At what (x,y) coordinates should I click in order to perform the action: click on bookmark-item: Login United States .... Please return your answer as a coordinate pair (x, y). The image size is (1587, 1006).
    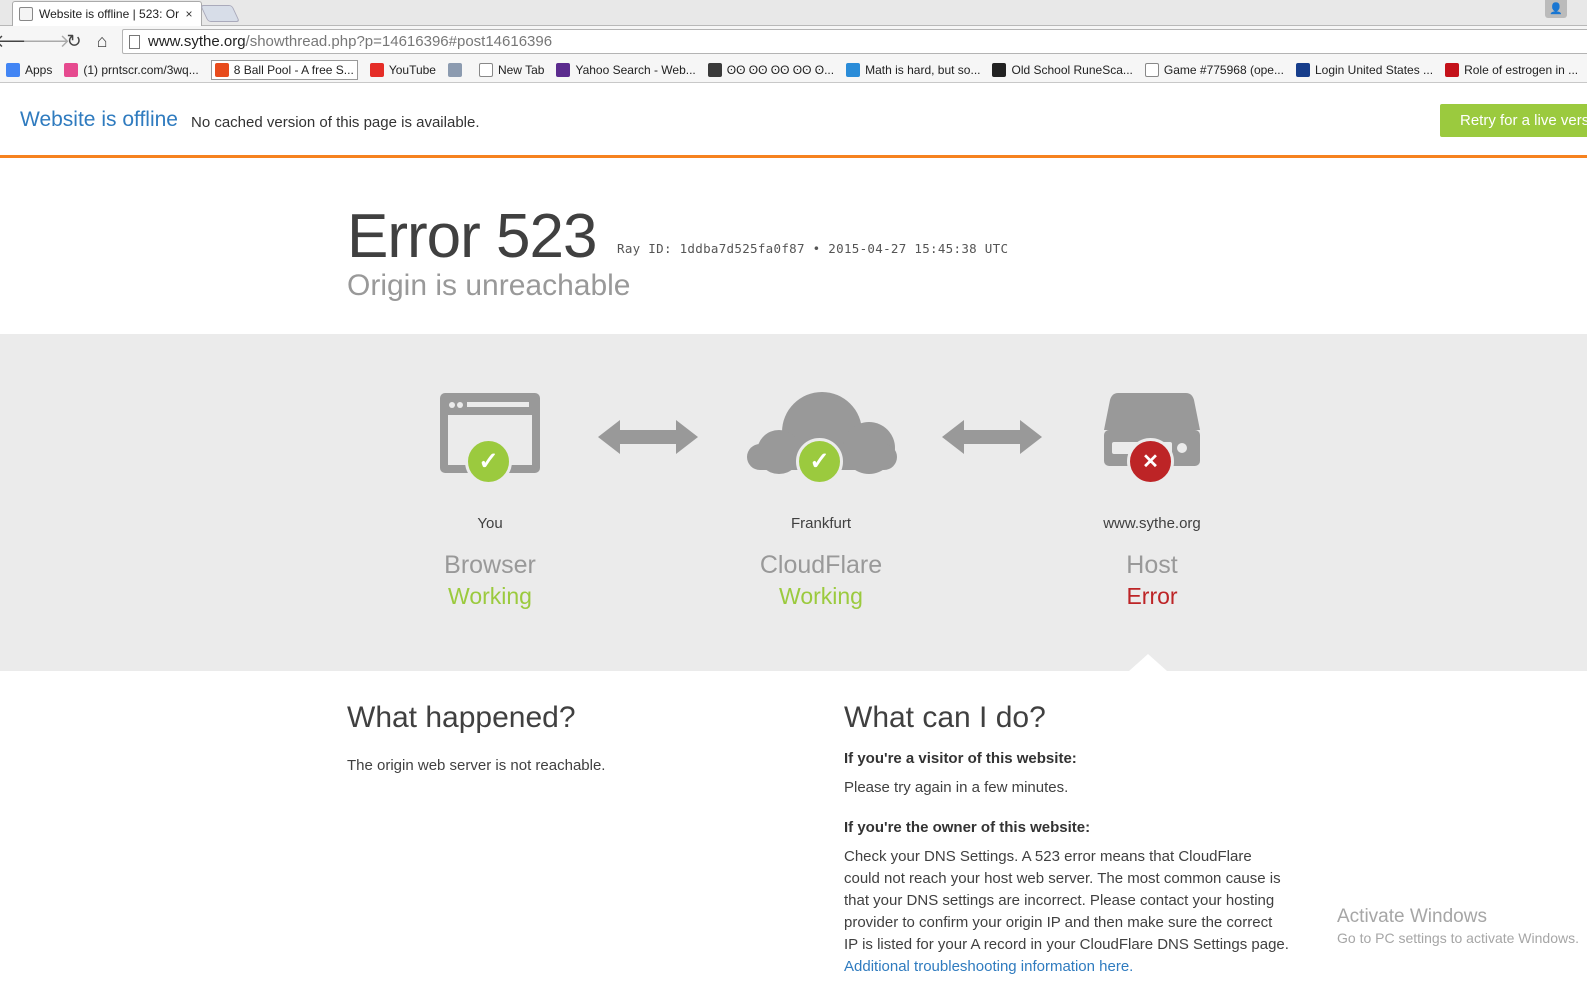
    Looking at the image, I should click on (1364, 69).